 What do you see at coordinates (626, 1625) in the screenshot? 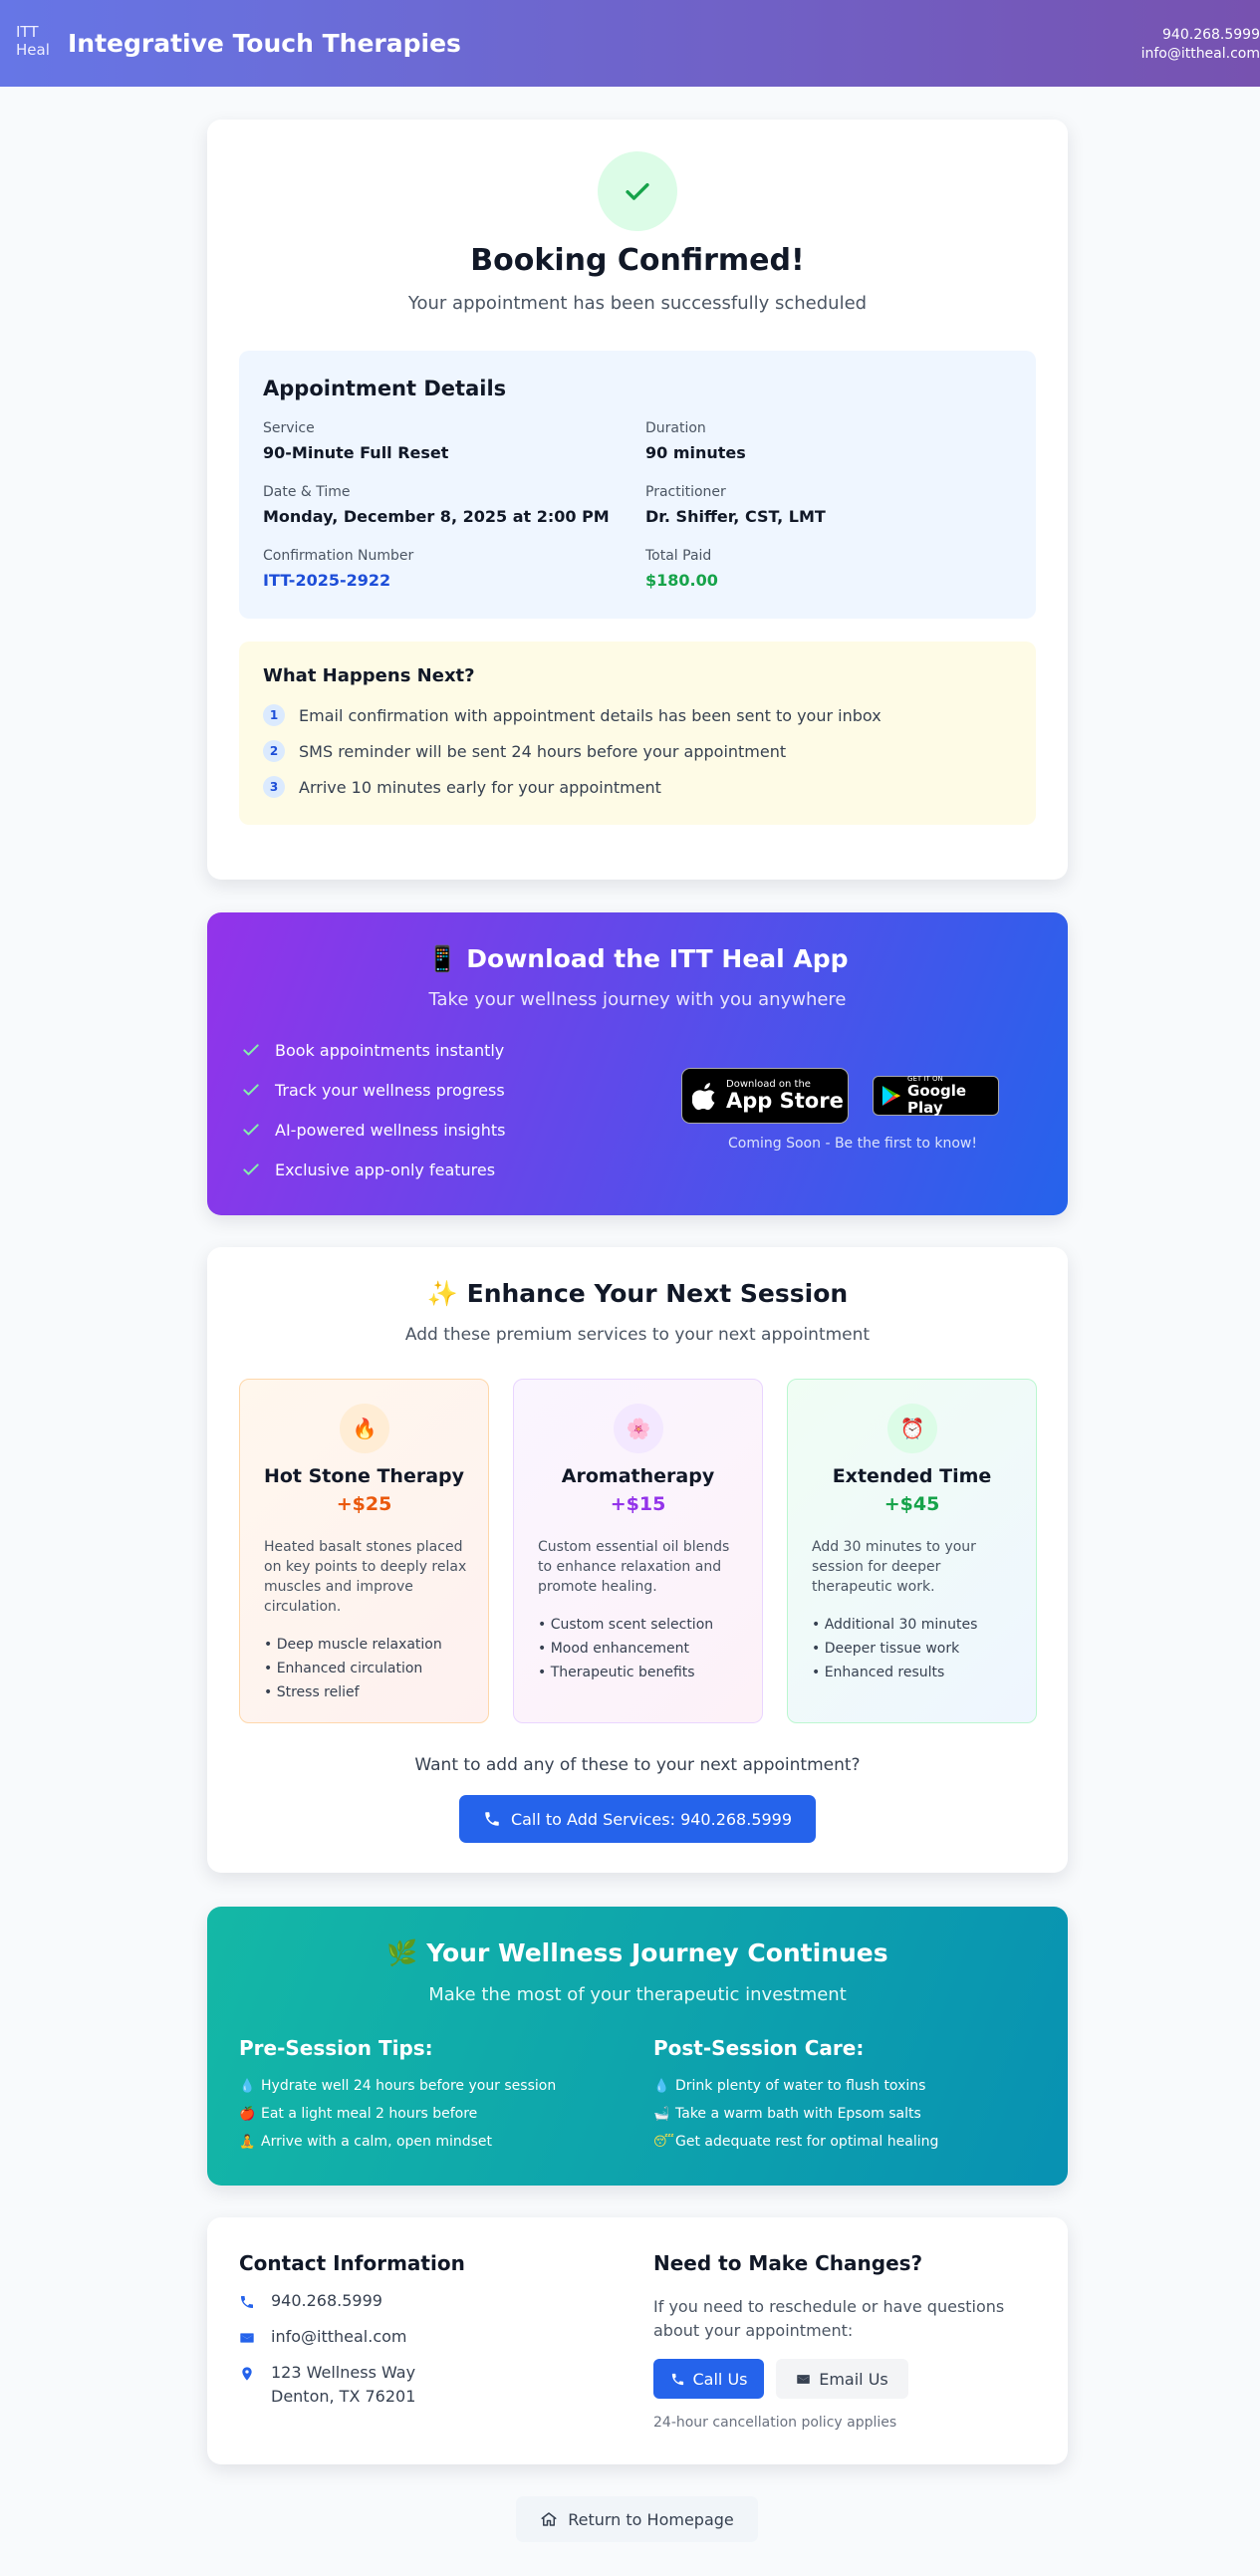
I see `service-benefit: • Custom scent selection` at bounding box center [626, 1625].